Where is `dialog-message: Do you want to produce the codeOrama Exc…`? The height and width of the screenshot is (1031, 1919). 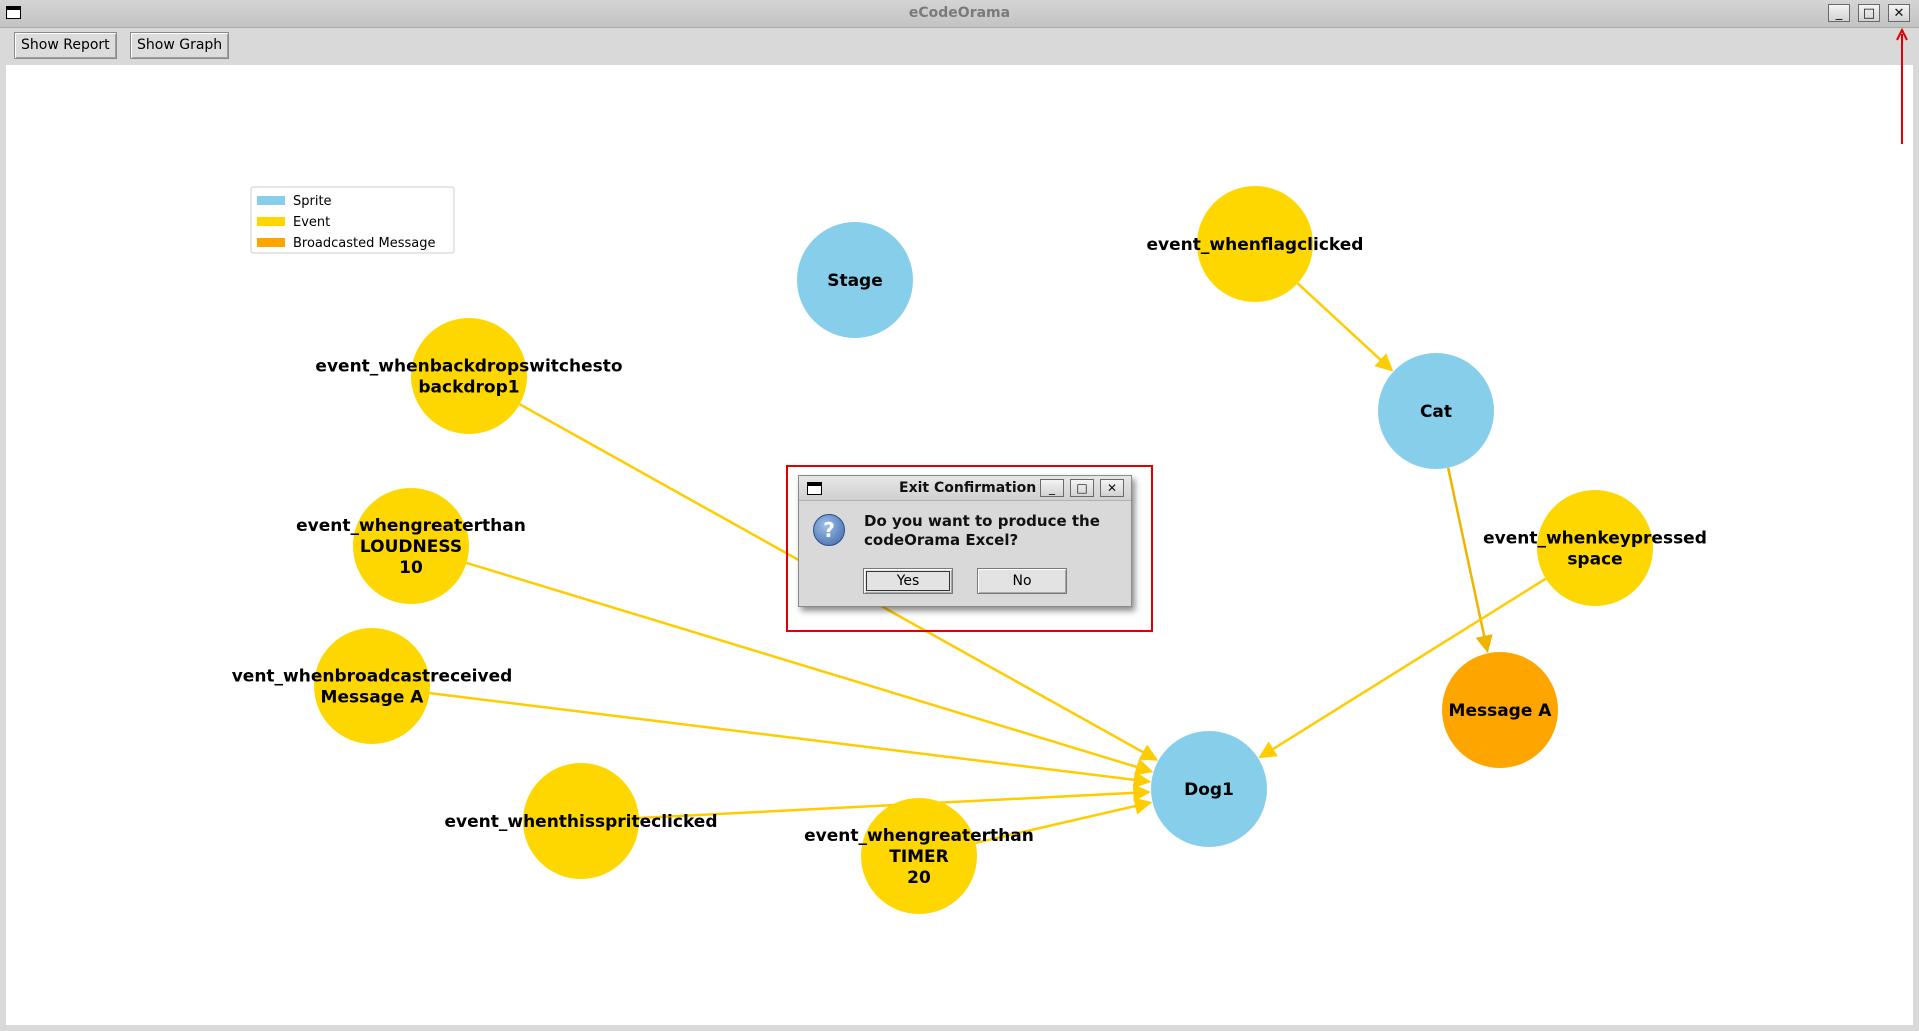 dialog-message: Do you want to produce the codeOrama Exc… is located at coordinates (994, 531).